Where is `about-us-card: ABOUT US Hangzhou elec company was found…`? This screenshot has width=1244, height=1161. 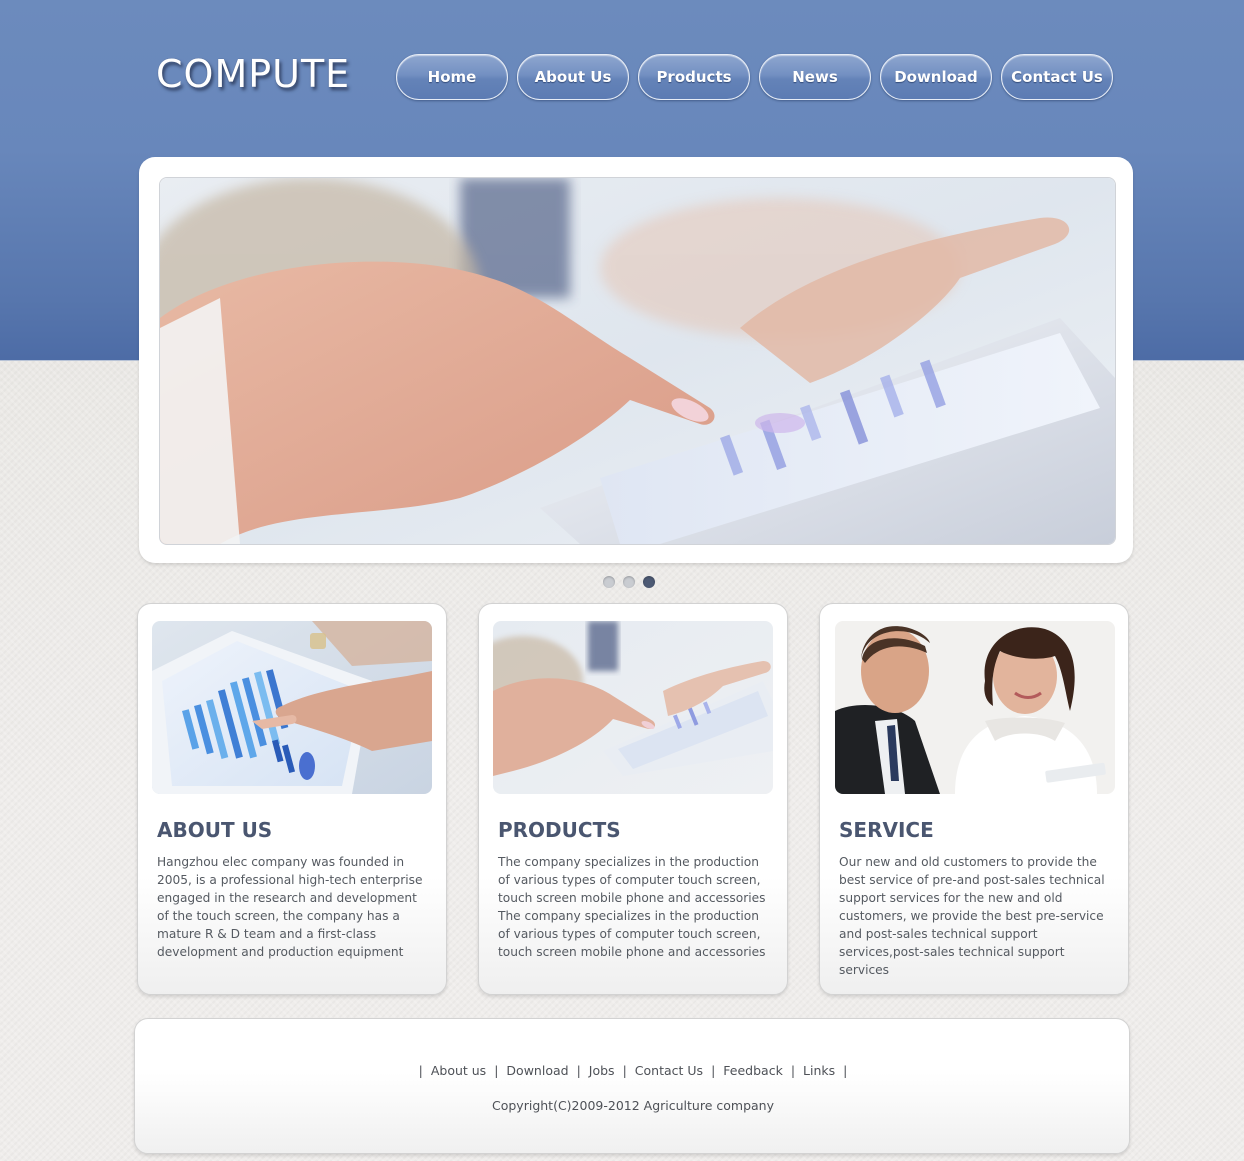
about-us-card: ABOUT US Hangzhou elec company was found… is located at coordinates (292, 799).